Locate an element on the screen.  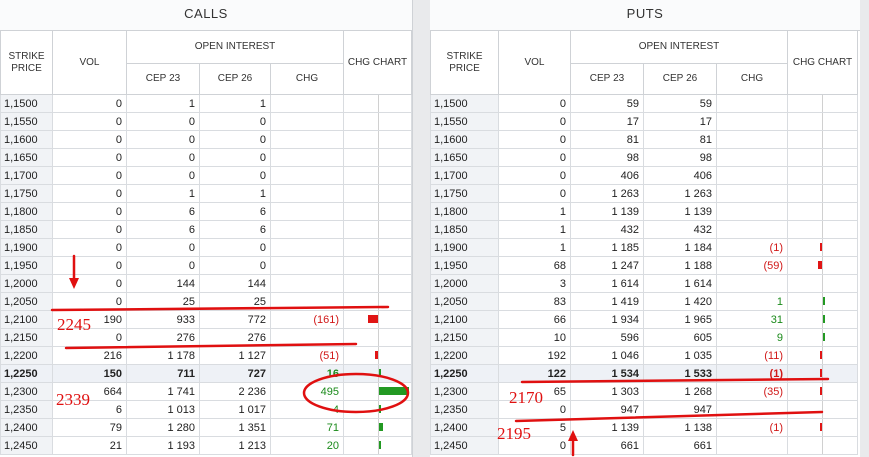
annotation-line-calls-lower is located at coordinates (211, 346).